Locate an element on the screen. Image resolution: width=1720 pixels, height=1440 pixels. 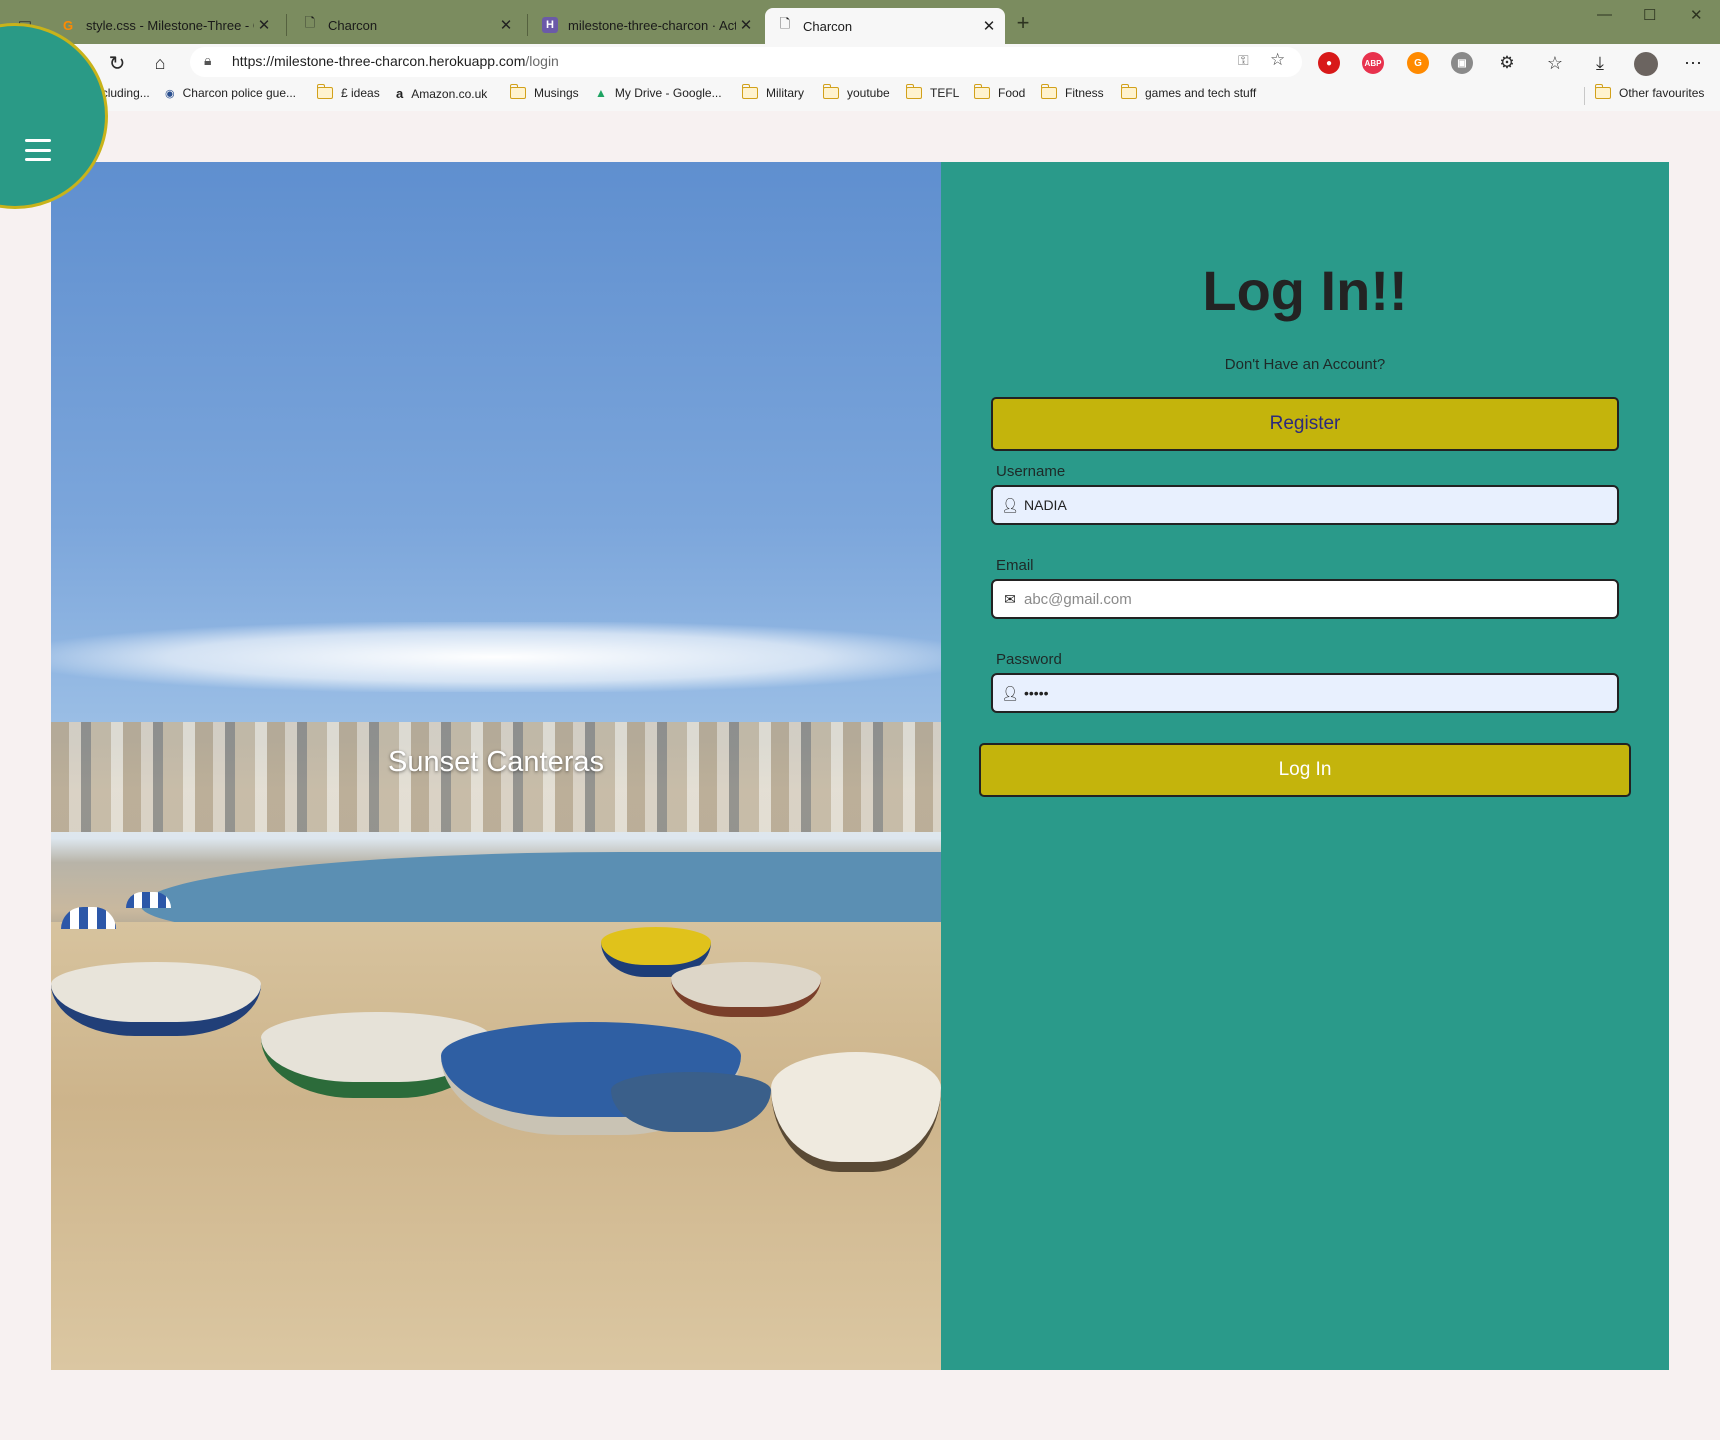
register-button: Register is located at coordinates (1305, 424).